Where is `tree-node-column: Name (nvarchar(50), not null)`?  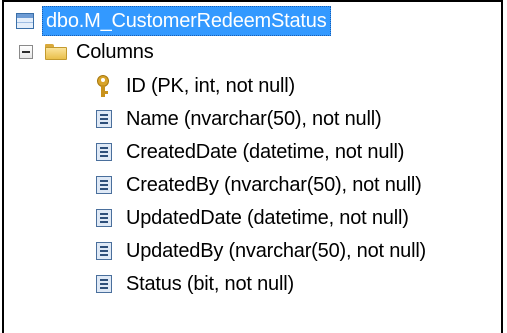 tree-node-column: Name (nvarchar(50), not null) is located at coordinates (239, 119).